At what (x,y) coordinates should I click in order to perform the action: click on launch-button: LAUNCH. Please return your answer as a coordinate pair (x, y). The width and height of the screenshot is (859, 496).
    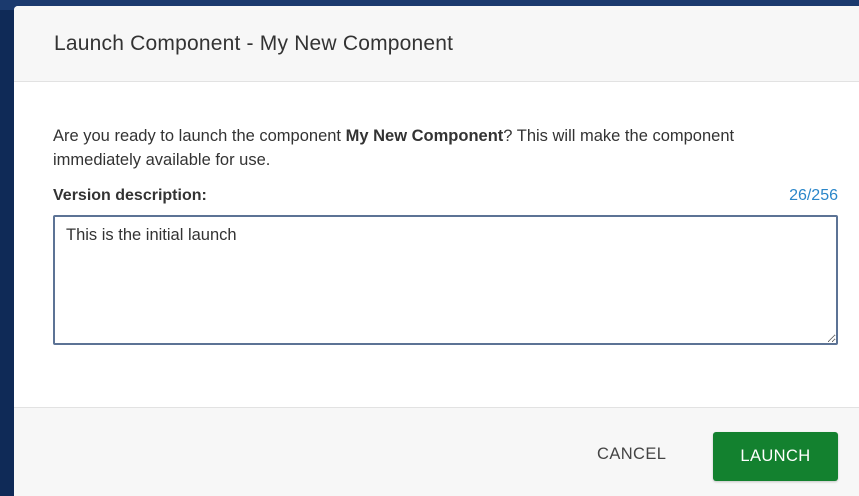
    Looking at the image, I should click on (775, 456).